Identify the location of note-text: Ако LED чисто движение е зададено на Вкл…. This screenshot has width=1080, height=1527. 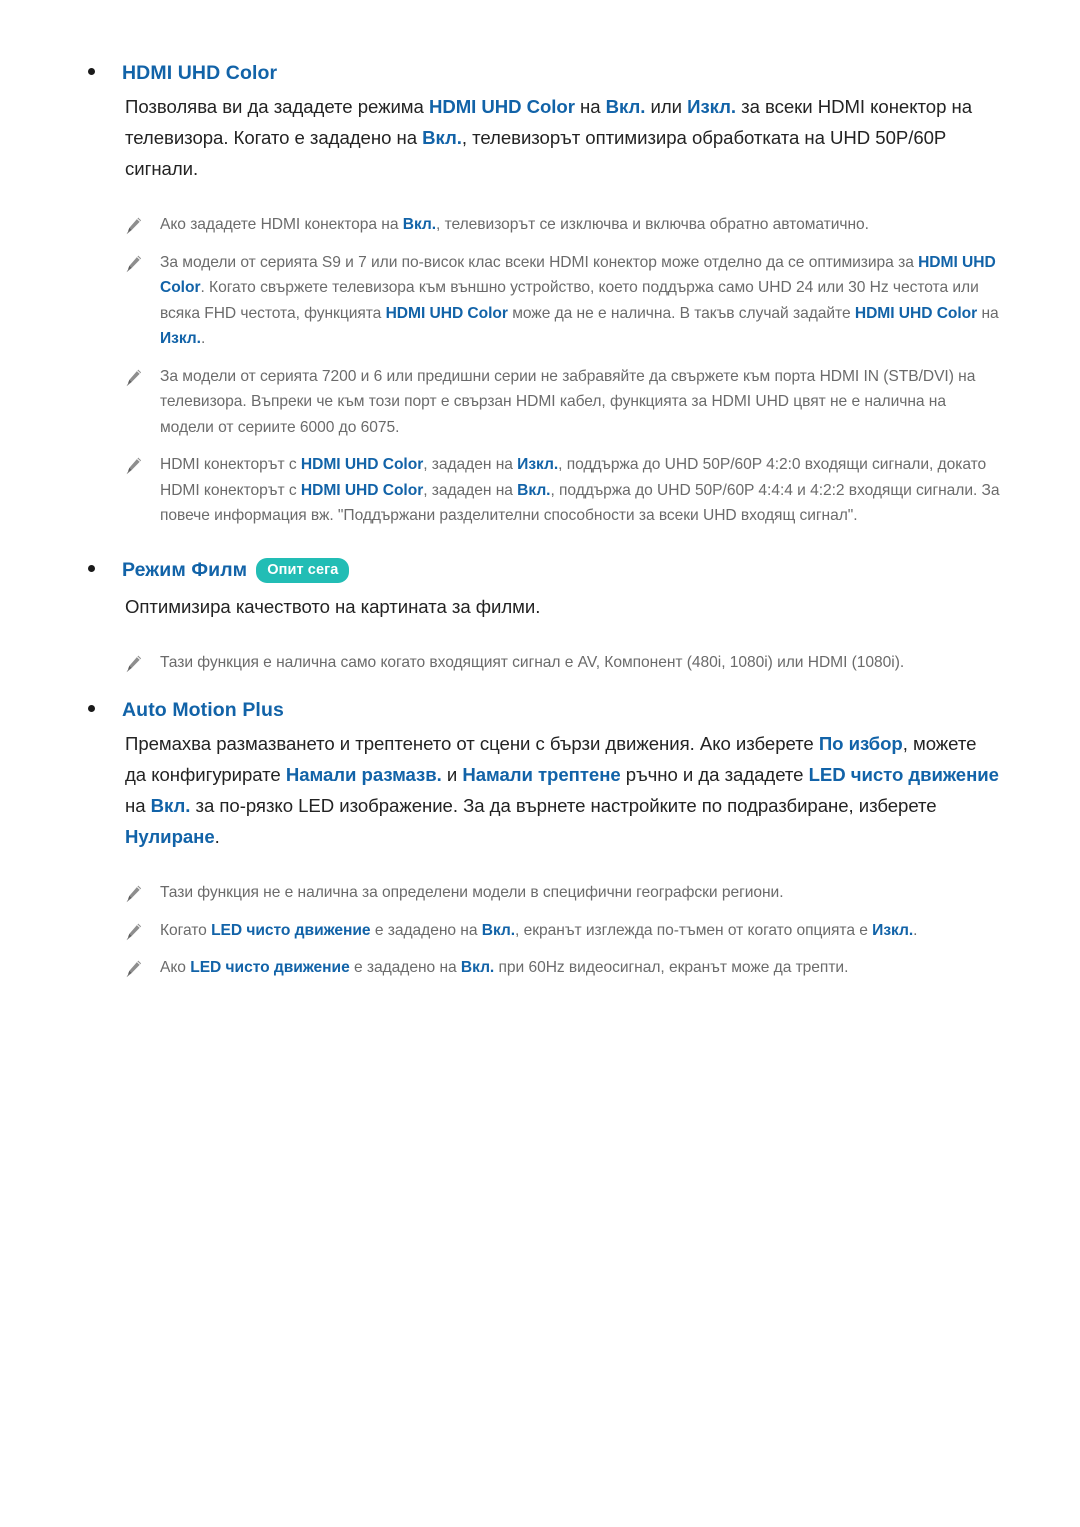
(504, 968).